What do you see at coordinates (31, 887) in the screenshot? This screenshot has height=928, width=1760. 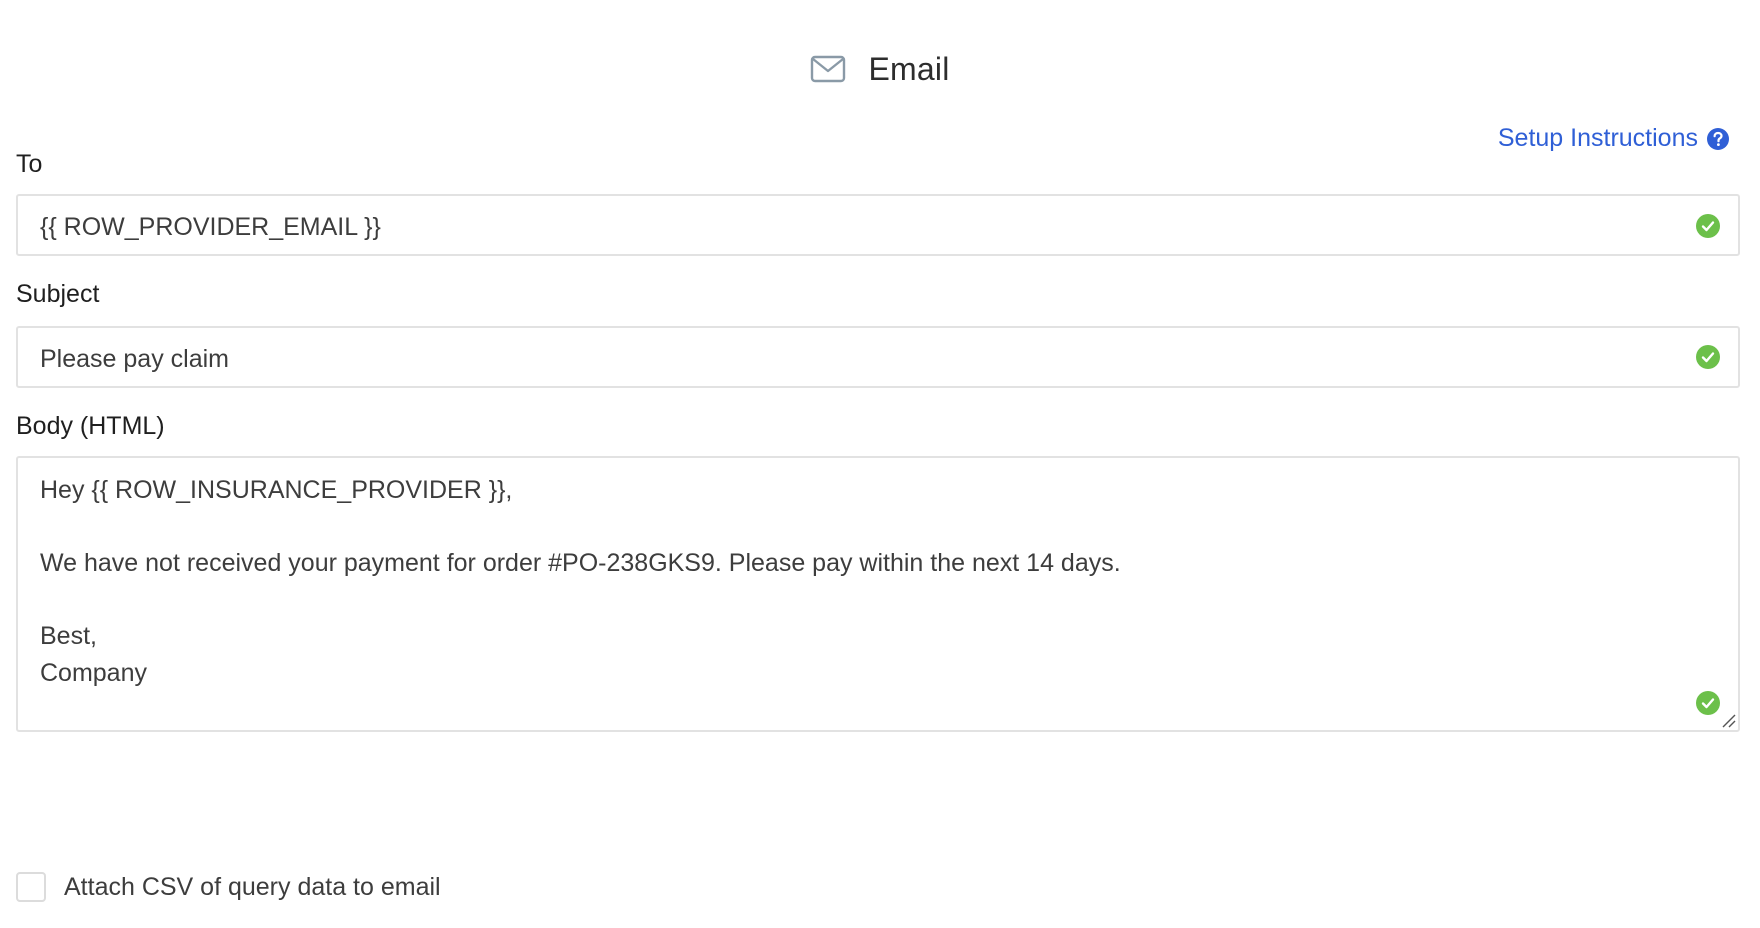 I see `attach-csv-checkbox` at bounding box center [31, 887].